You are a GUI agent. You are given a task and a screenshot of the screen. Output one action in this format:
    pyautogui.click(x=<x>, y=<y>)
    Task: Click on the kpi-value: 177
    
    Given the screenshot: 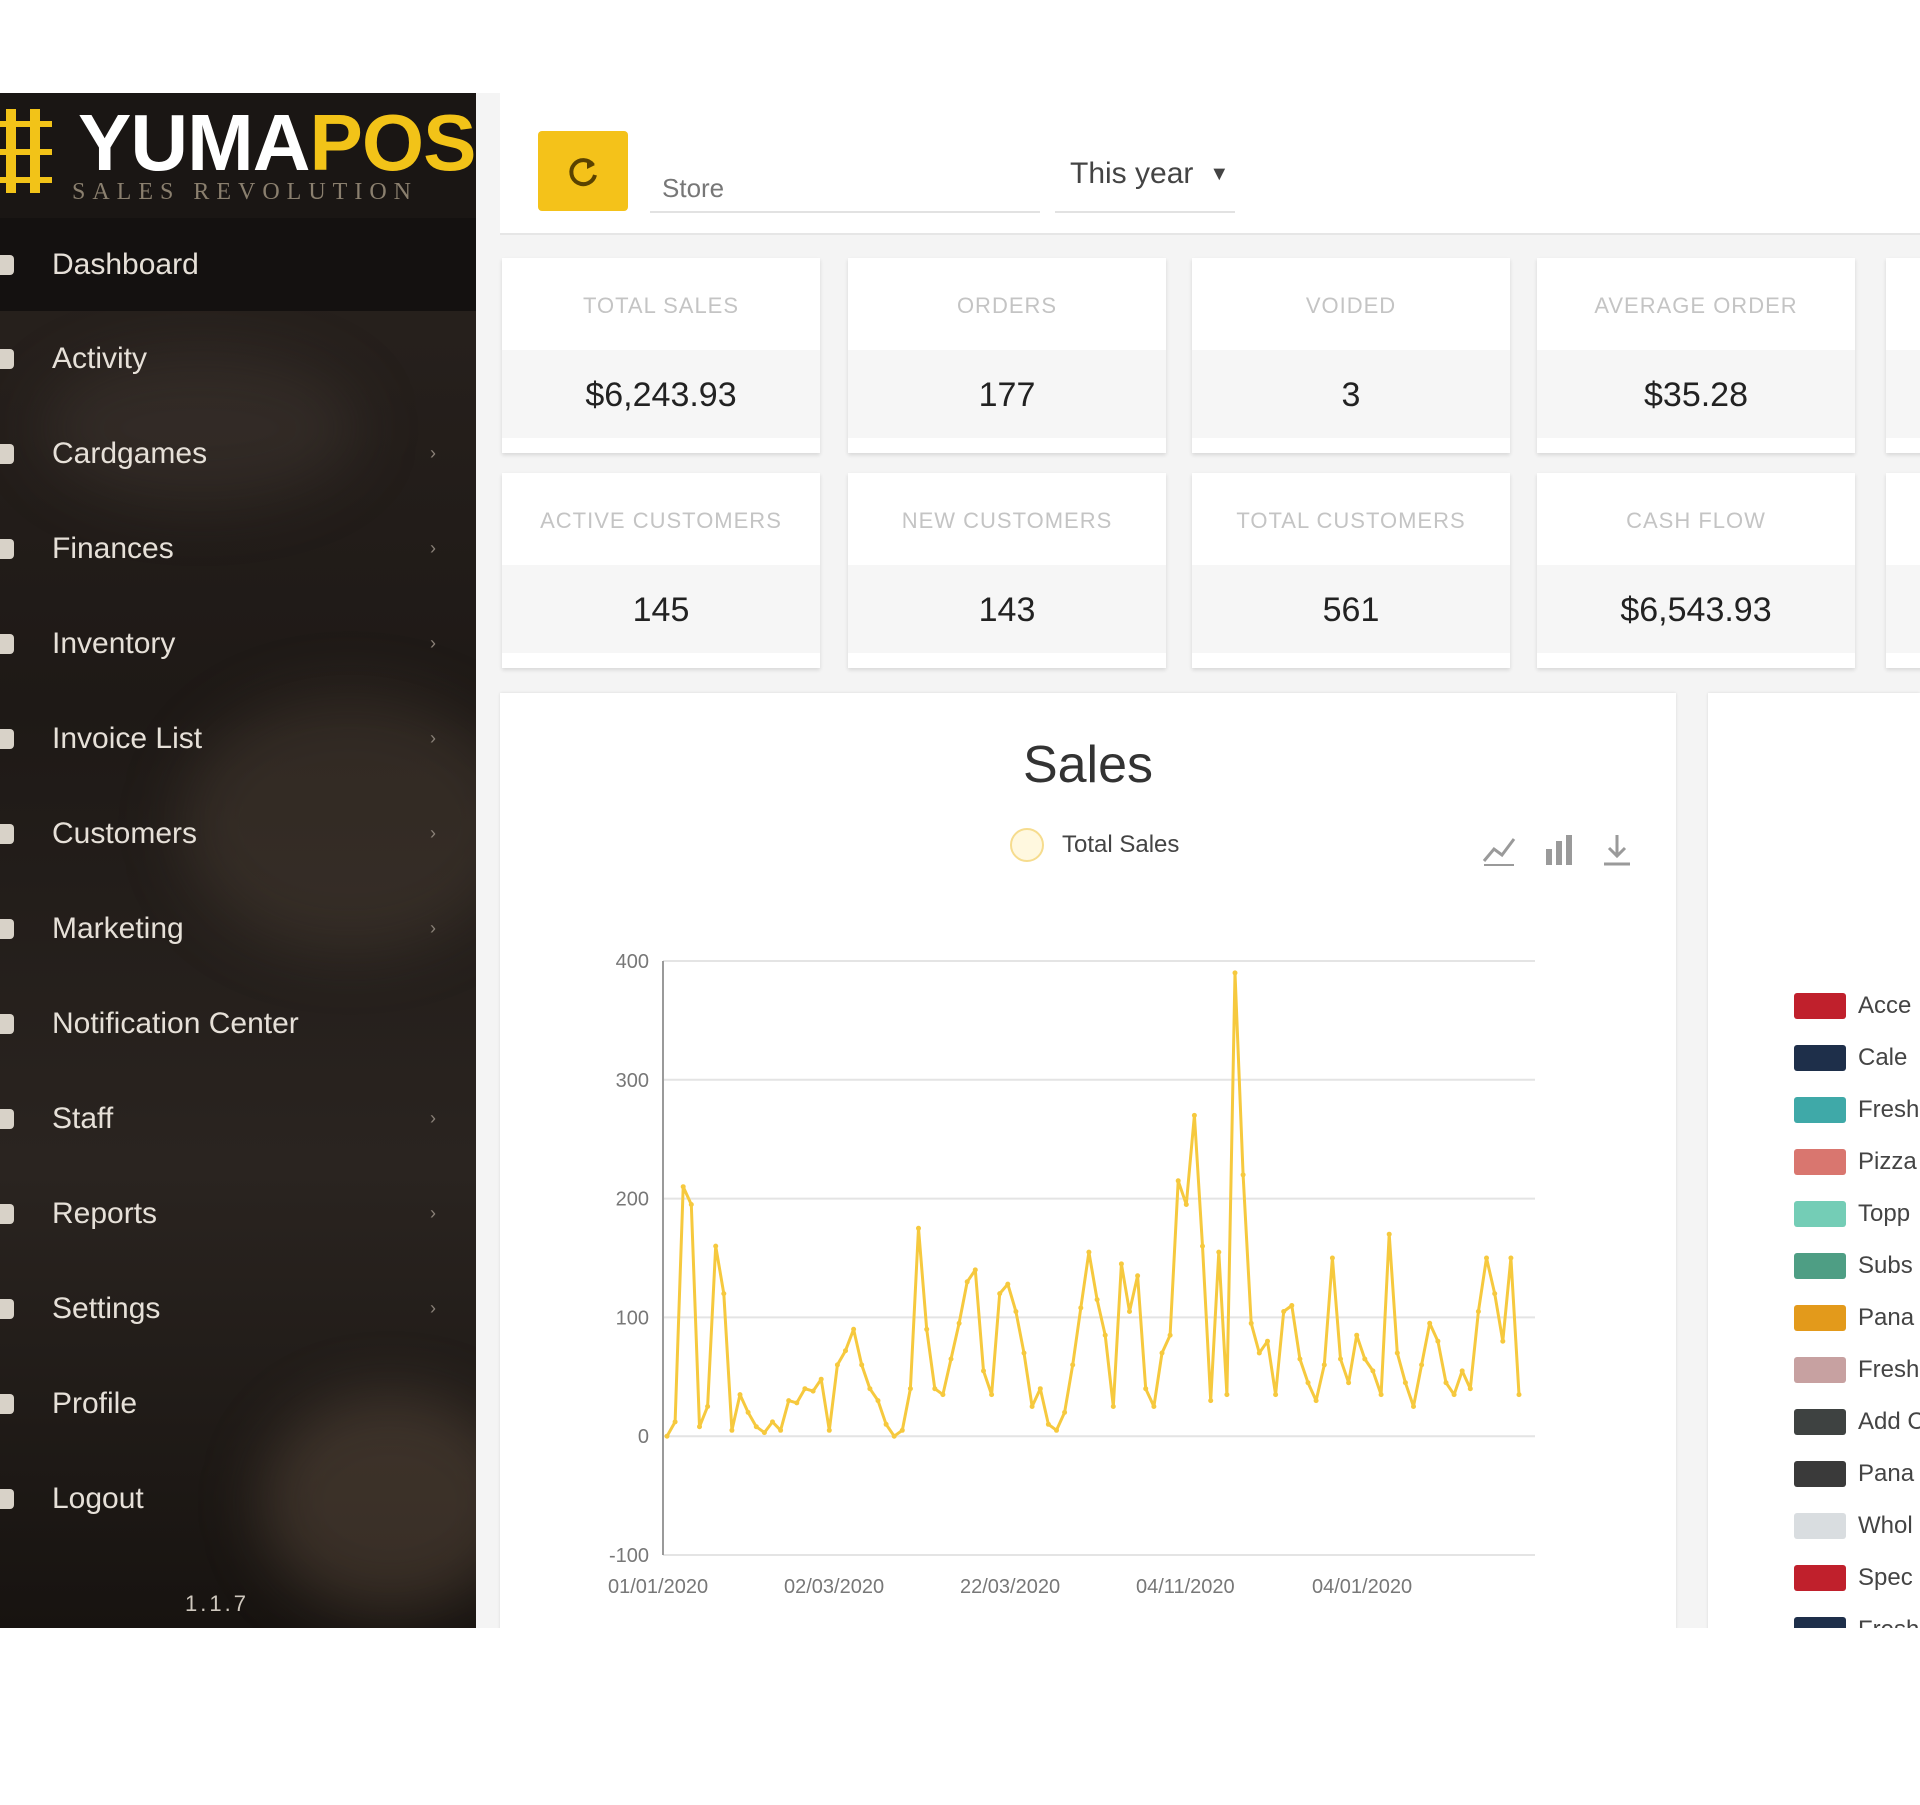 What is the action you would take?
    pyautogui.click(x=1007, y=395)
    